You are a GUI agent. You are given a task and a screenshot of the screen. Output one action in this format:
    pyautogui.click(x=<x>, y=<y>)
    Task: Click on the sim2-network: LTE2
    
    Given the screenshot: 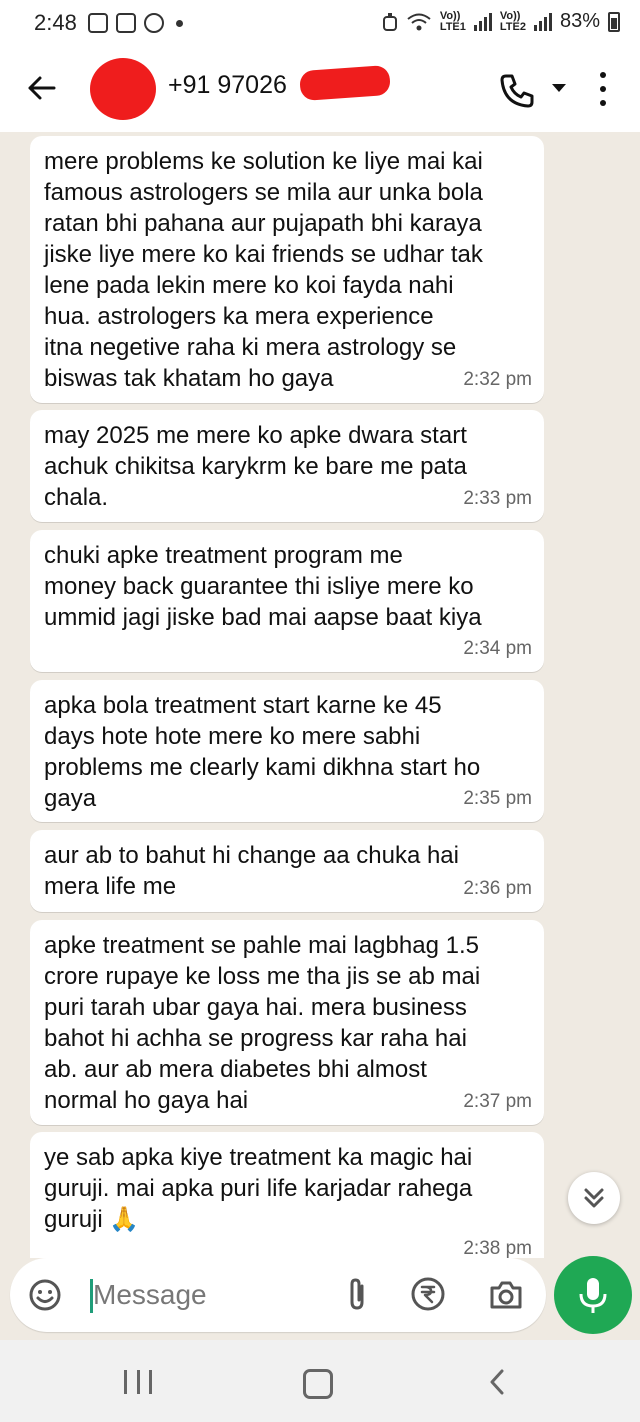 What is the action you would take?
    pyautogui.click(x=512, y=26)
    